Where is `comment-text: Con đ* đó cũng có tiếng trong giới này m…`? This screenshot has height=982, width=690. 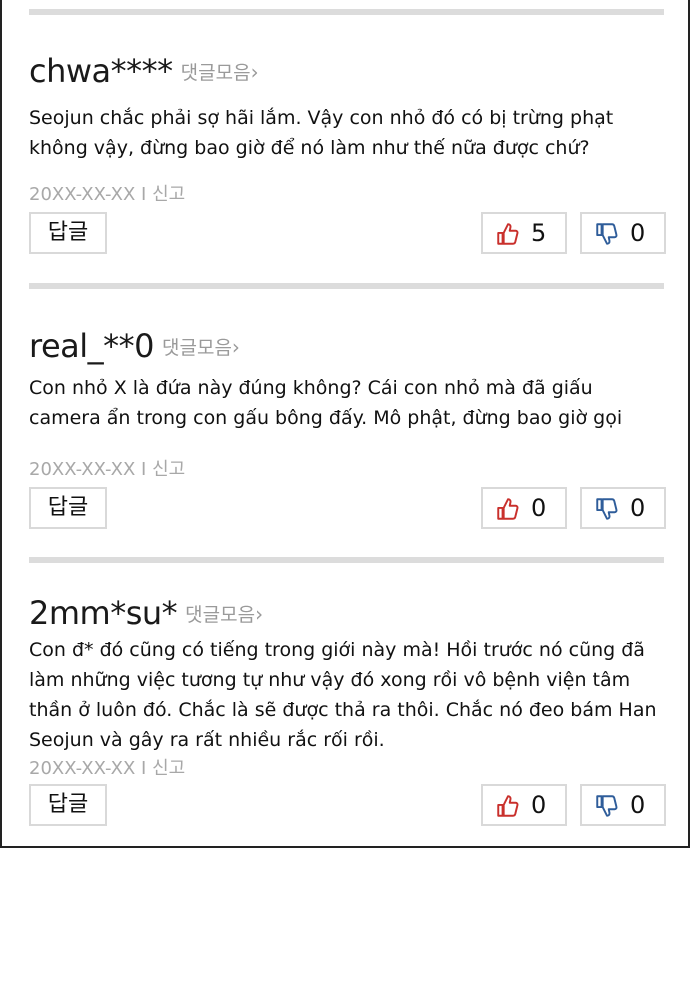
comment-text: Con đ* đó cũng có tiếng trong giới này m… is located at coordinates (343, 695).